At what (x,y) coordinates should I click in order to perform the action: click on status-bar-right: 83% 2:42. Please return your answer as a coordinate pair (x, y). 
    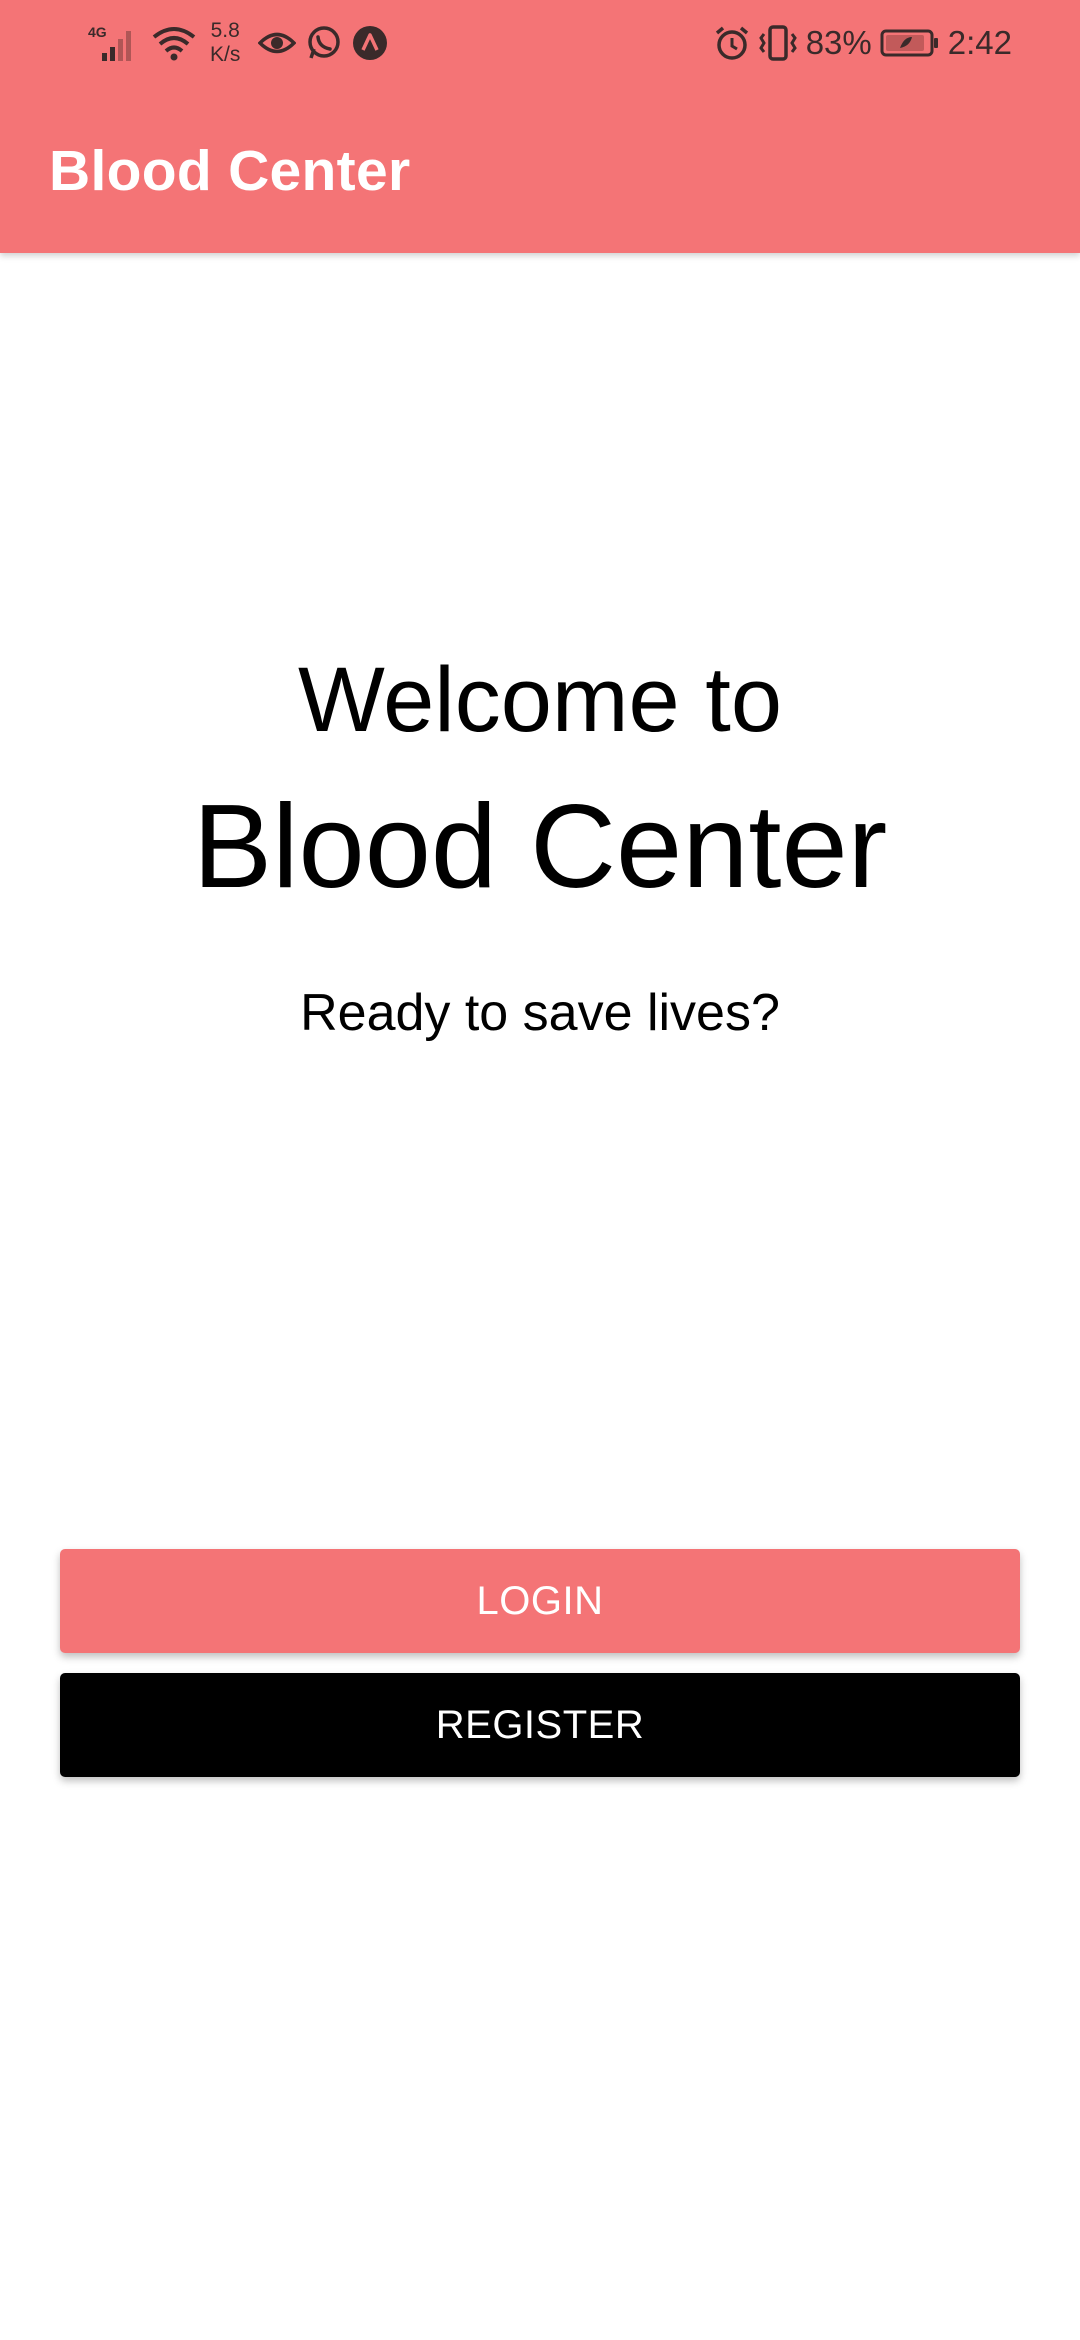
    Looking at the image, I should click on (863, 43).